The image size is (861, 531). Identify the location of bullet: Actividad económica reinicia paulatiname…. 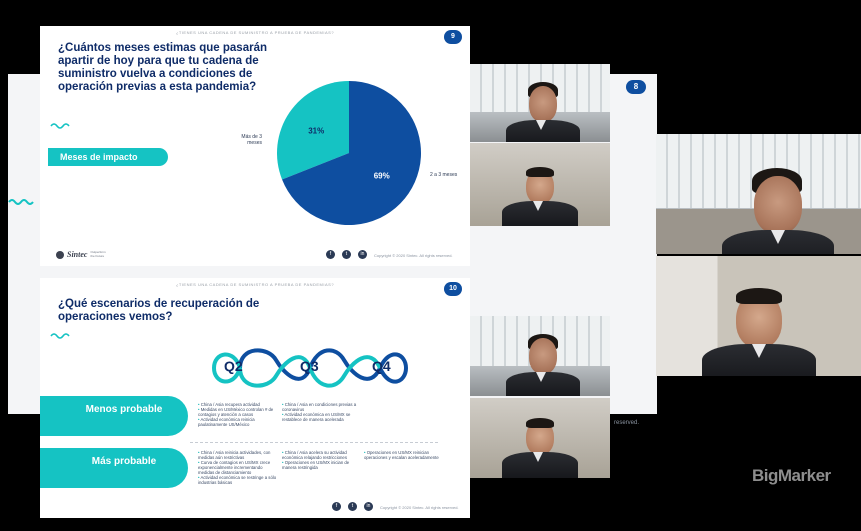
(238, 422).